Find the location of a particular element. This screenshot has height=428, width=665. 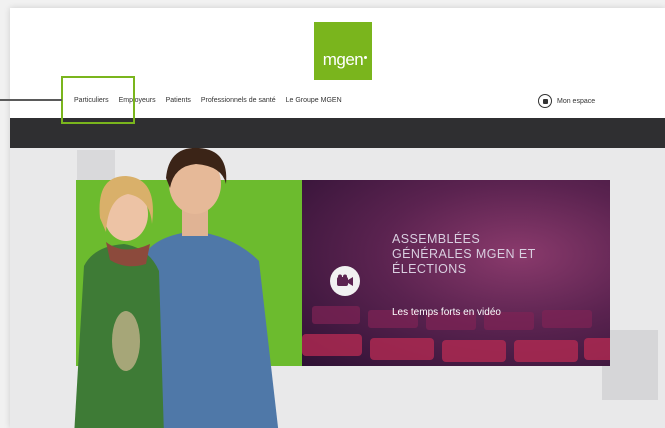

mgen-logo: mgen is located at coordinates (343, 51).